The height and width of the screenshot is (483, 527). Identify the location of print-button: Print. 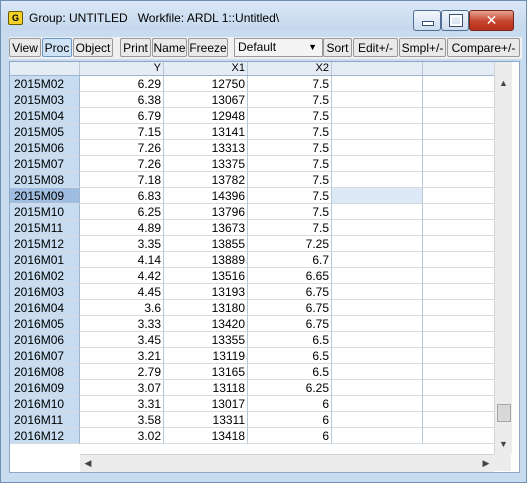
(135, 47).